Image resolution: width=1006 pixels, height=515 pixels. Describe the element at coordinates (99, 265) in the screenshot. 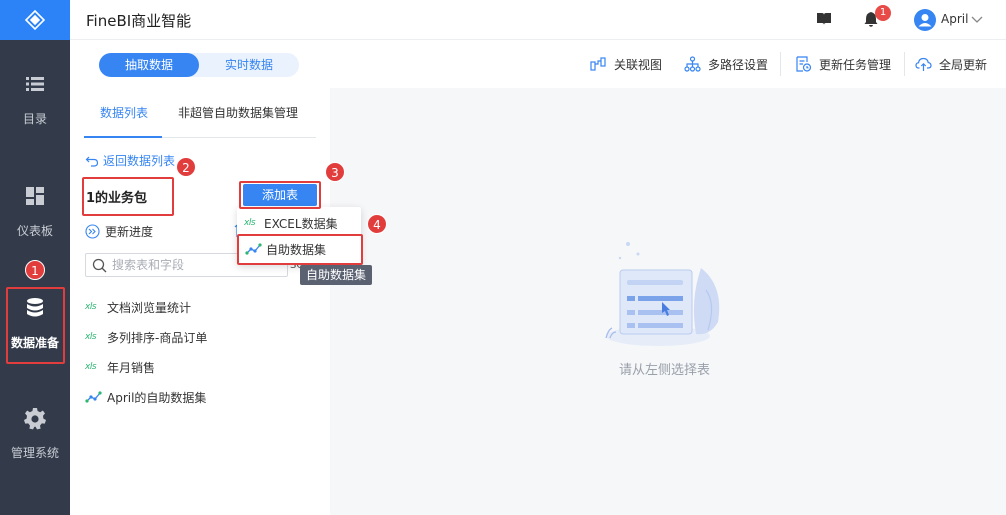

I see `search-icon` at that location.